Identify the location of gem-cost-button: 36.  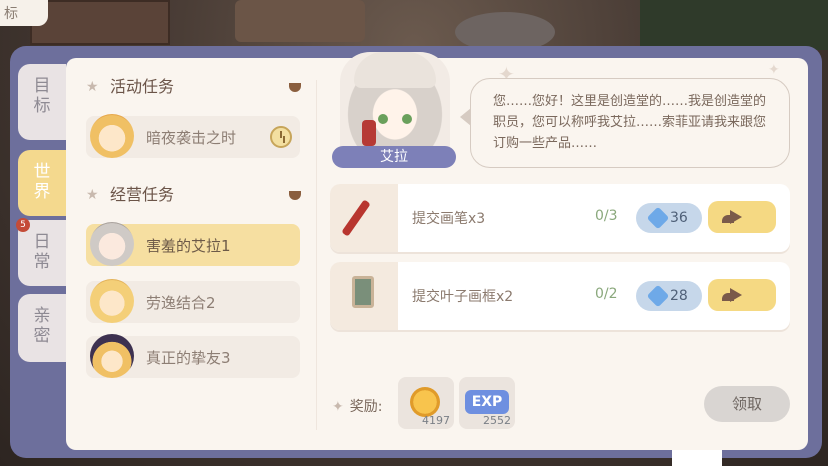
(669, 218).